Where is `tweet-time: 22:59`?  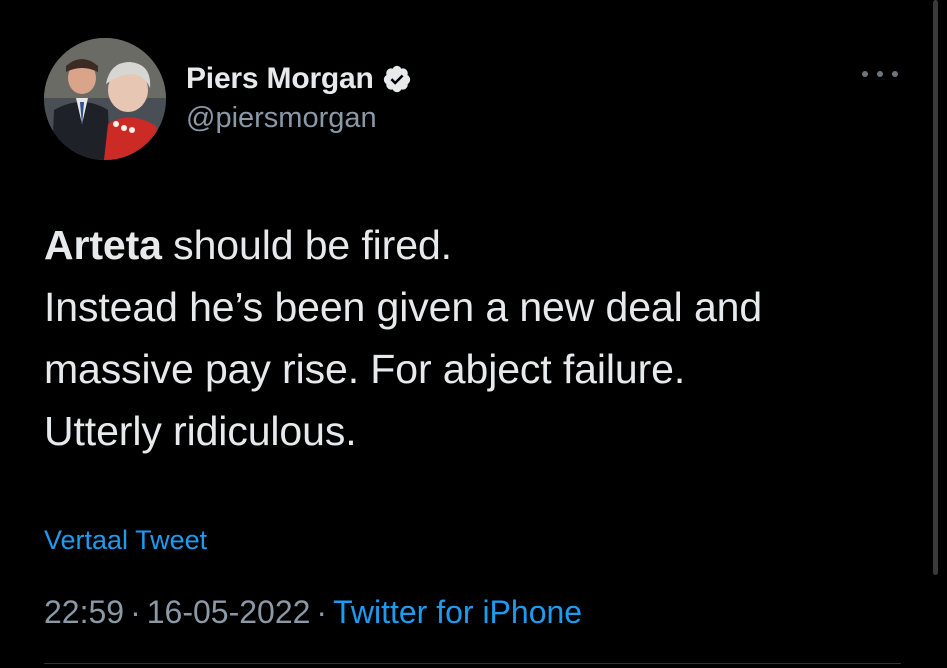 tweet-time: 22:59 is located at coordinates (84, 612).